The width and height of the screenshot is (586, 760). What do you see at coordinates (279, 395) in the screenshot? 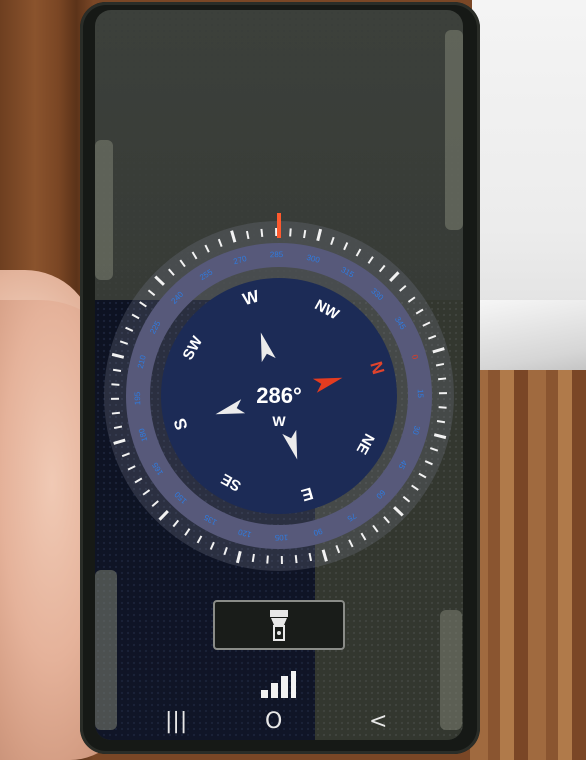
I see `heading-degrees: 286°` at bounding box center [279, 395].